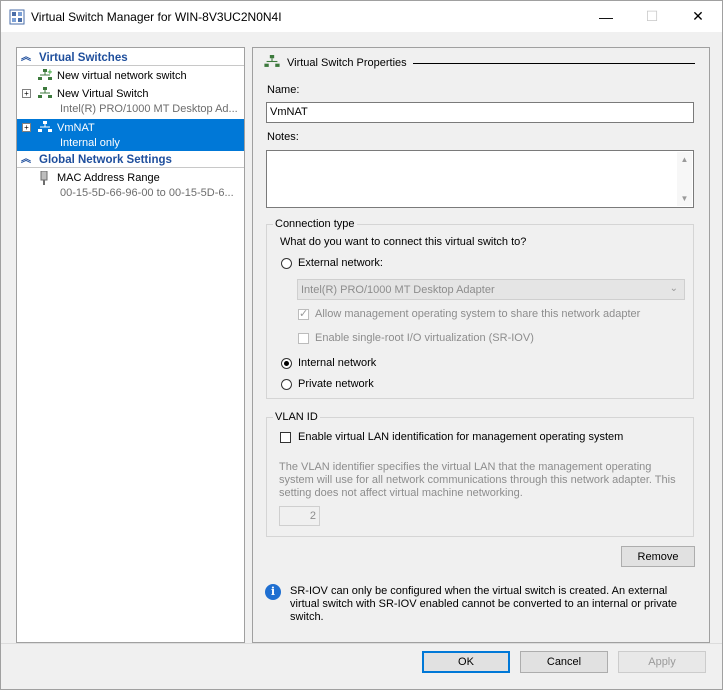 Image resolution: width=723 pixels, height=690 pixels. I want to click on name-label: Name:, so click(283, 90).